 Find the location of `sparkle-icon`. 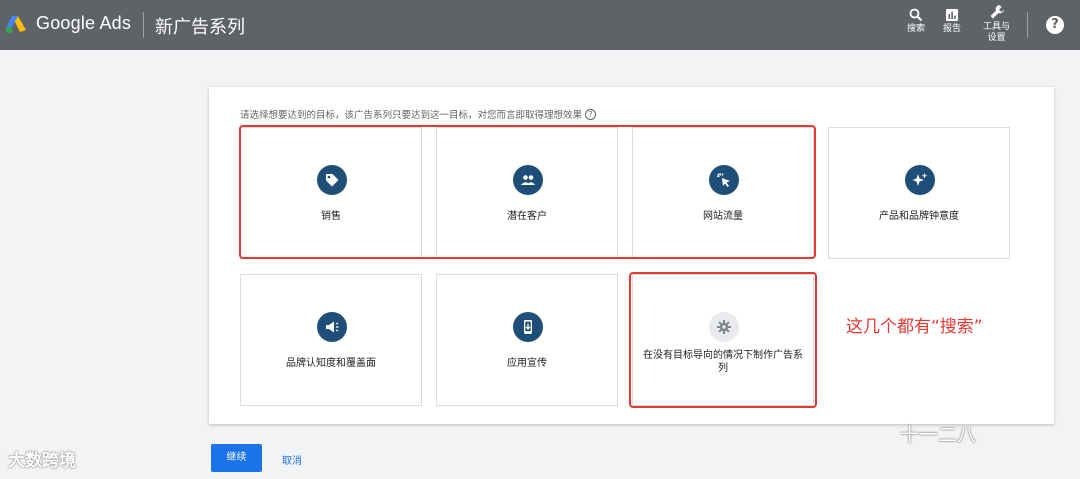

sparkle-icon is located at coordinates (920, 180).